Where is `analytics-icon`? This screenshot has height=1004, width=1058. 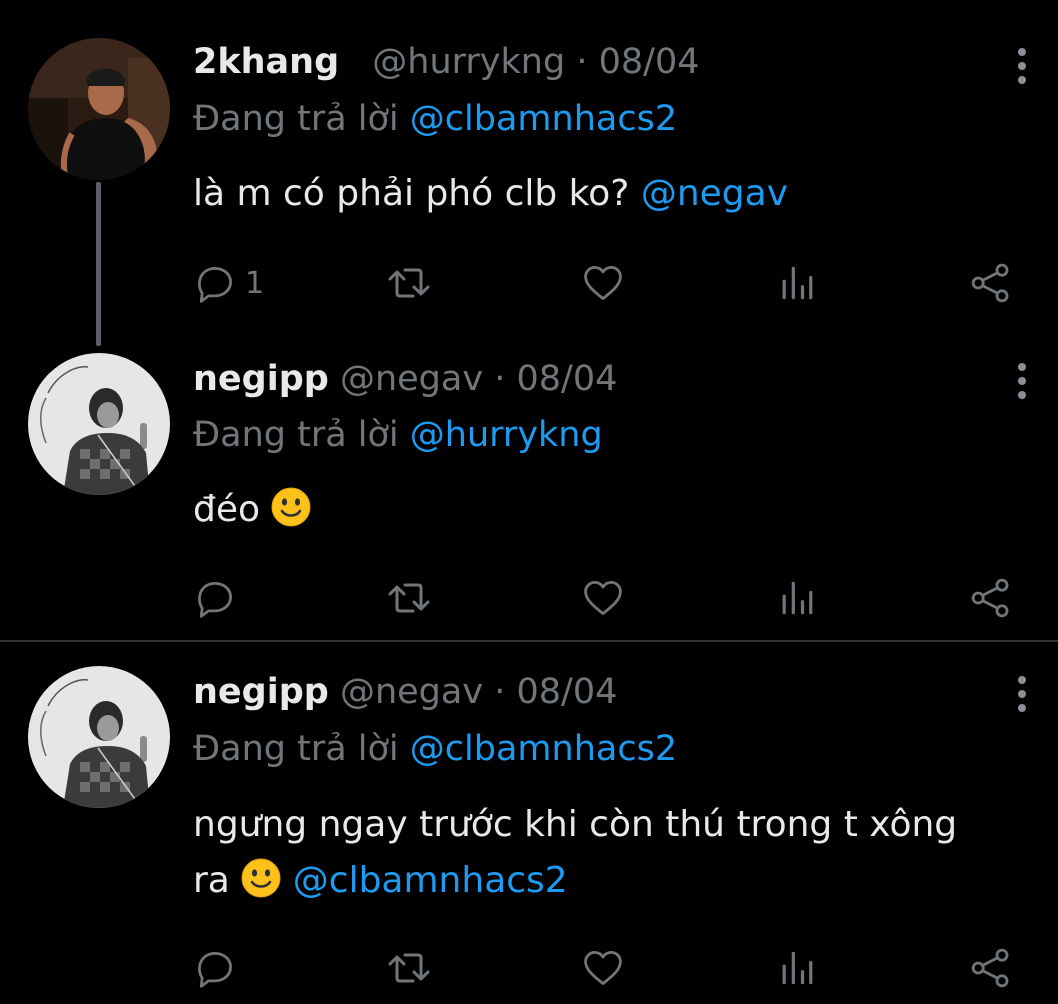 analytics-icon is located at coordinates (797, 968).